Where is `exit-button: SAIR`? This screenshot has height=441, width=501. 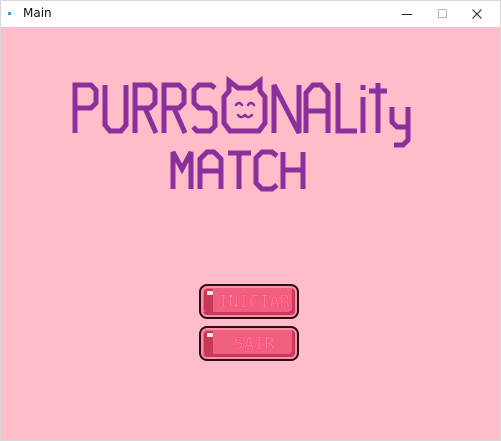
exit-button: SAIR is located at coordinates (249, 343).